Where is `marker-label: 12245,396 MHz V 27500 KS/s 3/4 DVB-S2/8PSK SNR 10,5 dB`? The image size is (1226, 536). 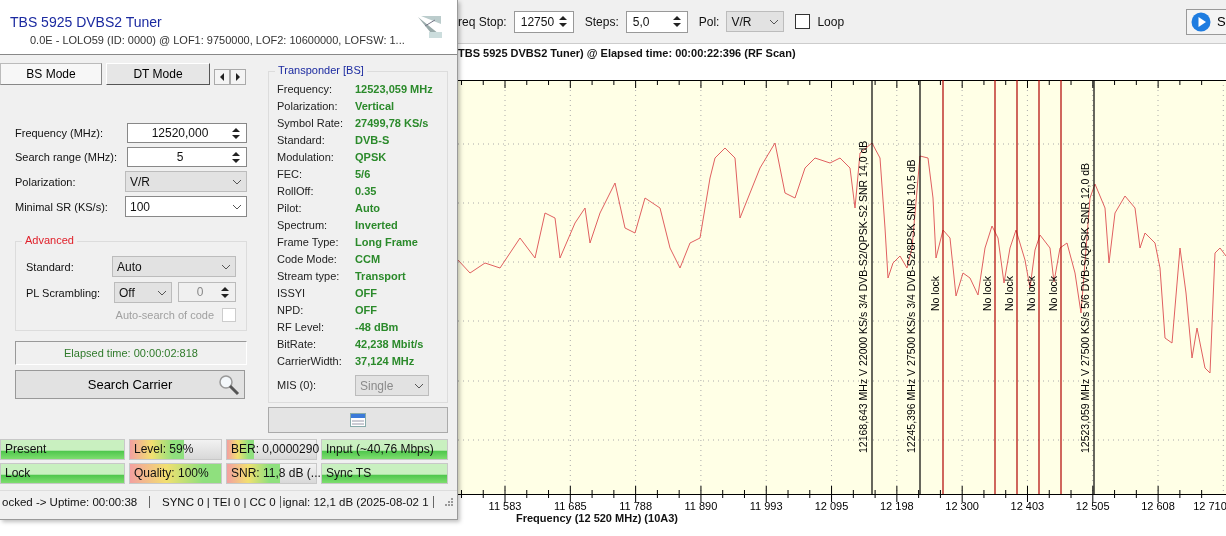 marker-label: 12245,396 MHz V 27500 KS/s 3/4 DVB-S2/8PSK SNR 10,5 dB is located at coordinates (911, 306).